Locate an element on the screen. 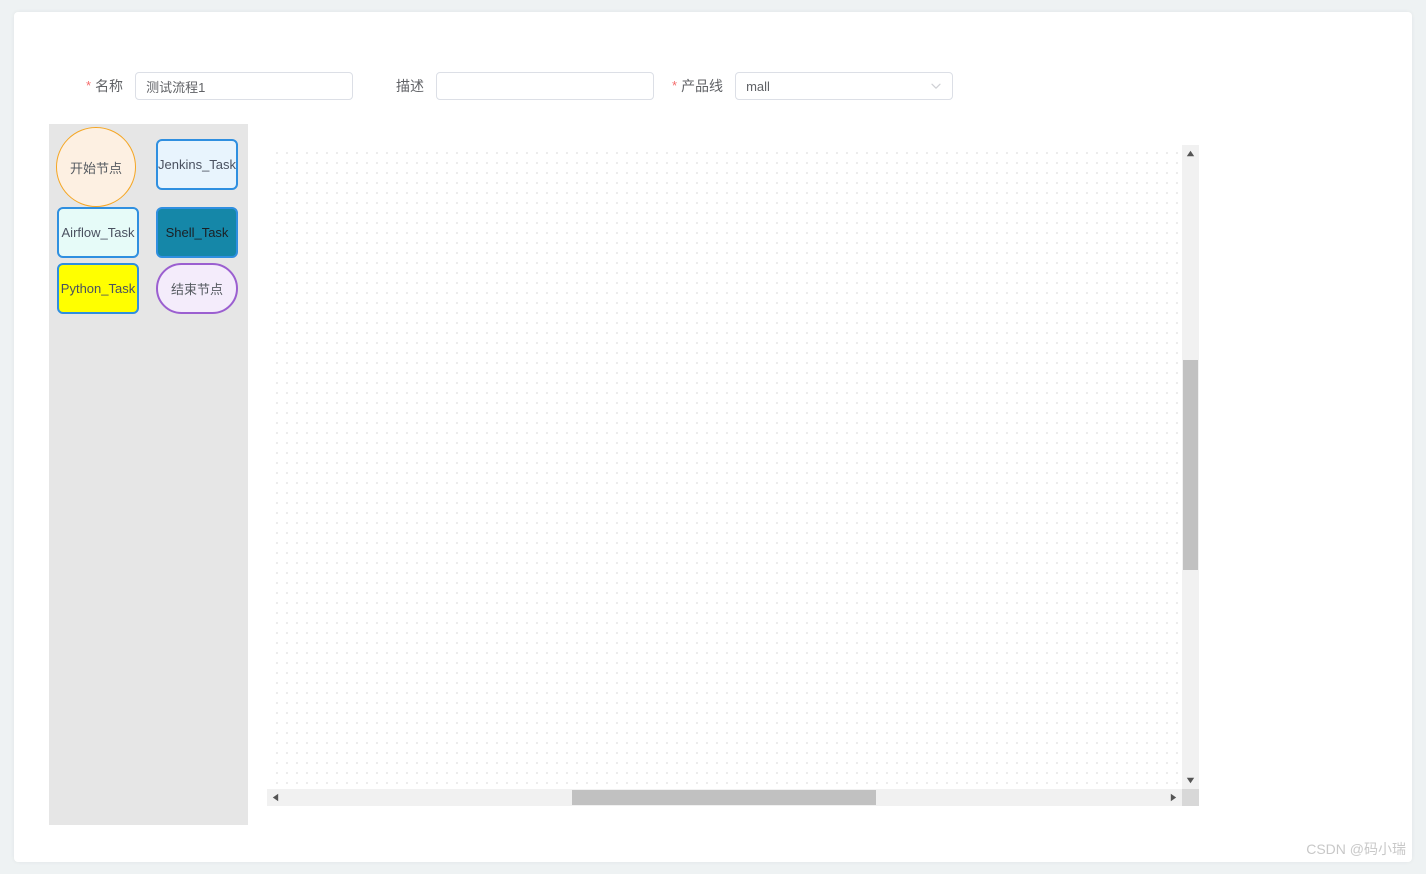 This screenshot has height=874, width=1426. description-input is located at coordinates (545, 86).